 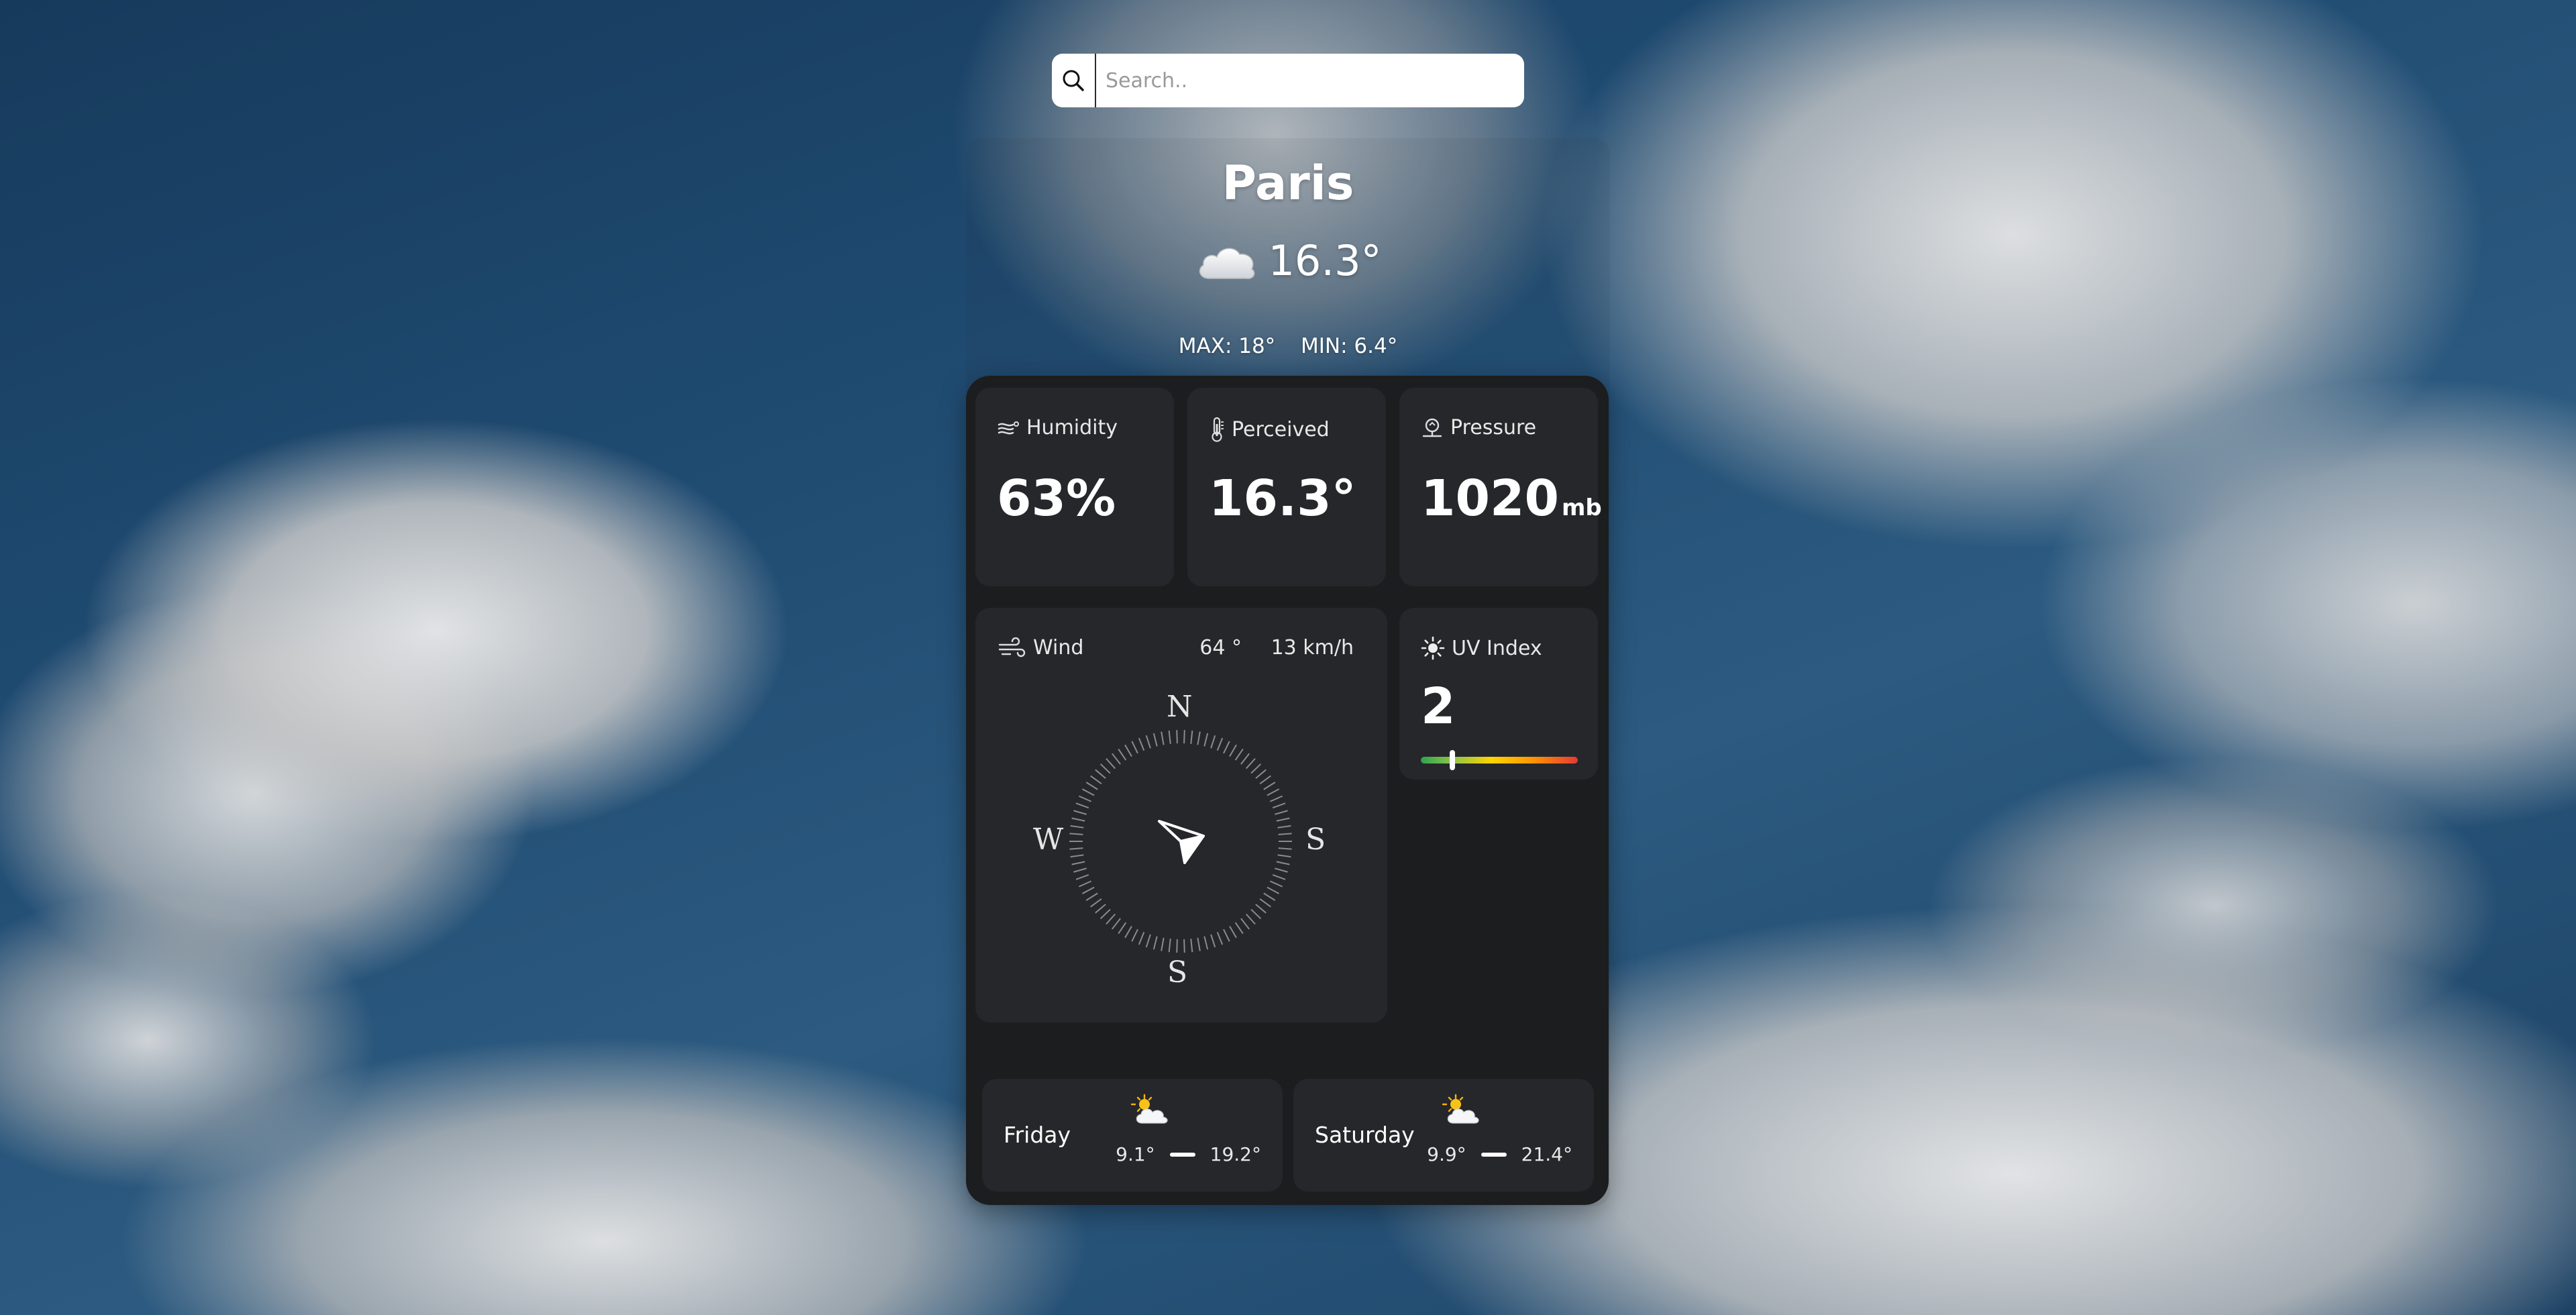 I want to click on search-button, so click(x=1074, y=80).